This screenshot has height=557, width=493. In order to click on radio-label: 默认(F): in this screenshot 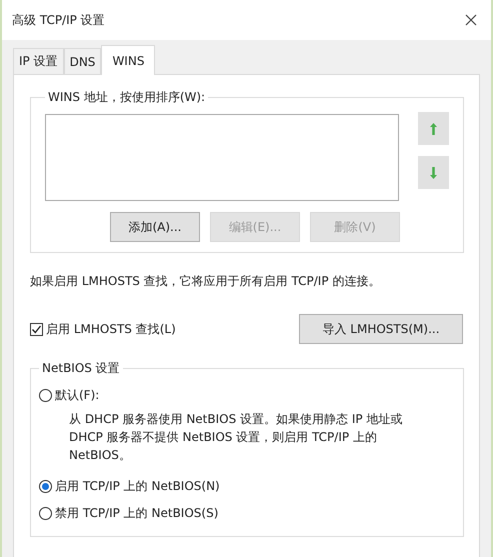, I will do `click(77, 395)`.